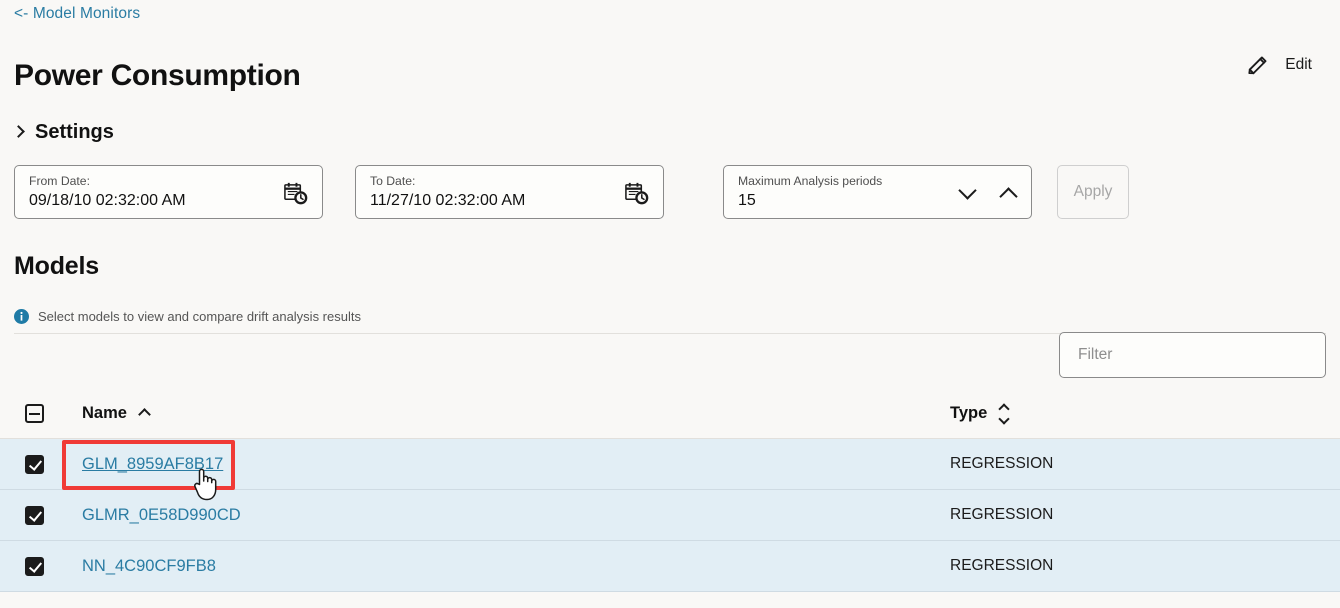 The height and width of the screenshot is (608, 1340). What do you see at coordinates (59, 180) in the screenshot?
I see `from-date-label: From Date:` at bounding box center [59, 180].